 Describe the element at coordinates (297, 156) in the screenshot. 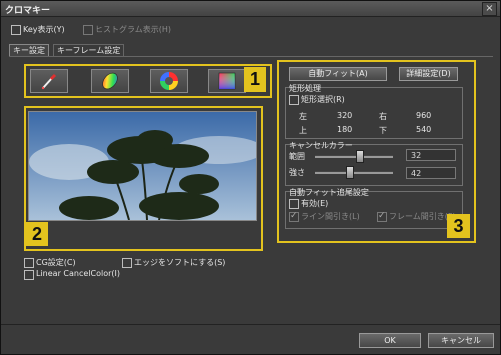

I see `range-label: 範囲` at that location.